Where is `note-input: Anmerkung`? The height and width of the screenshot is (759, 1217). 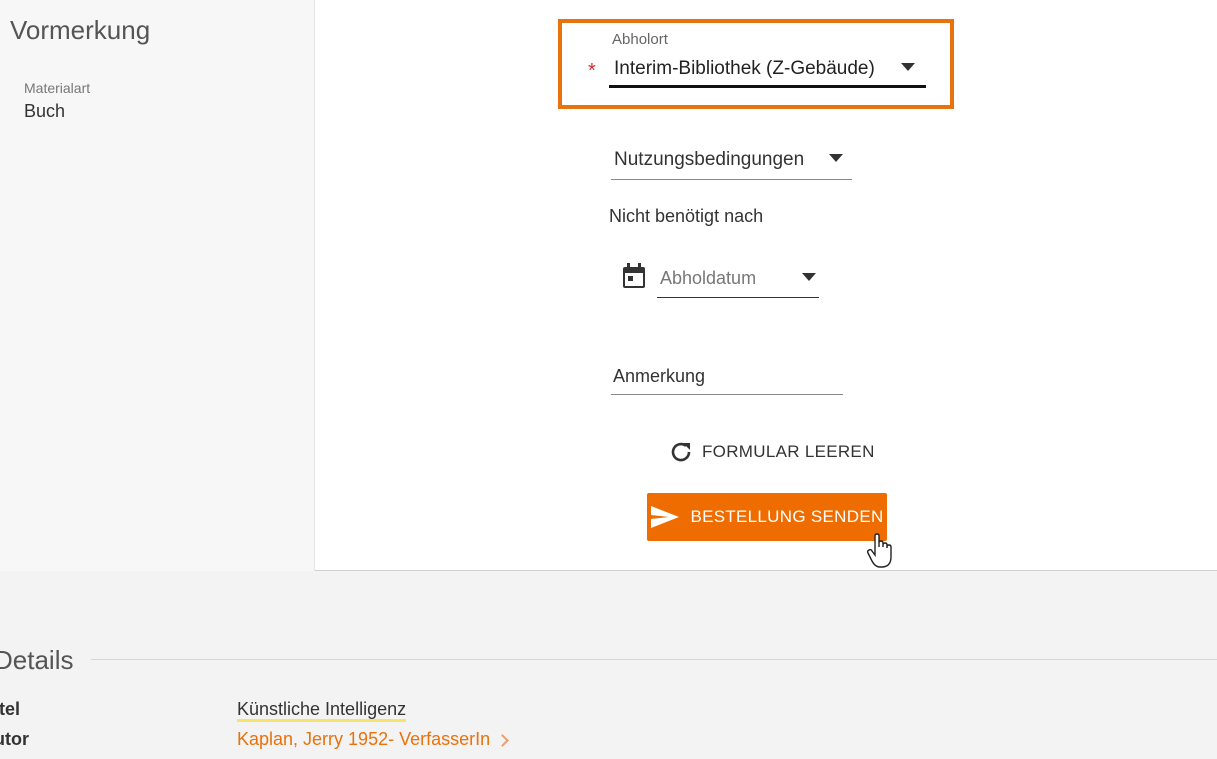
note-input: Anmerkung is located at coordinates (659, 376).